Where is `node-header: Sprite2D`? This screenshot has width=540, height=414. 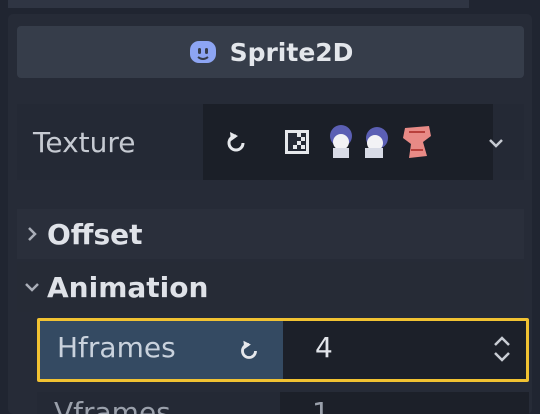
node-header: Sprite2D is located at coordinates (270, 52).